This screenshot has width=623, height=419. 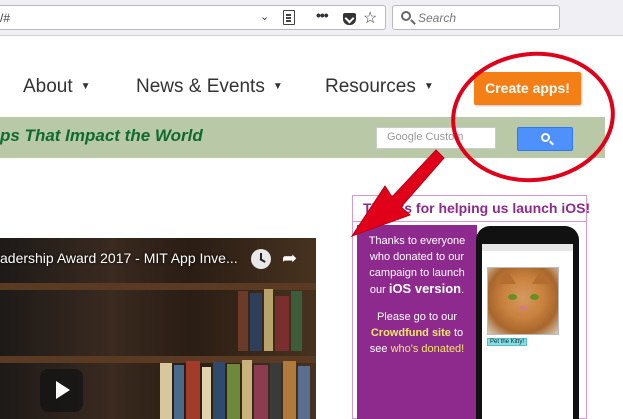 What do you see at coordinates (533, 117) in the screenshot?
I see `annotation-circle` at bounding box center [533, 117].